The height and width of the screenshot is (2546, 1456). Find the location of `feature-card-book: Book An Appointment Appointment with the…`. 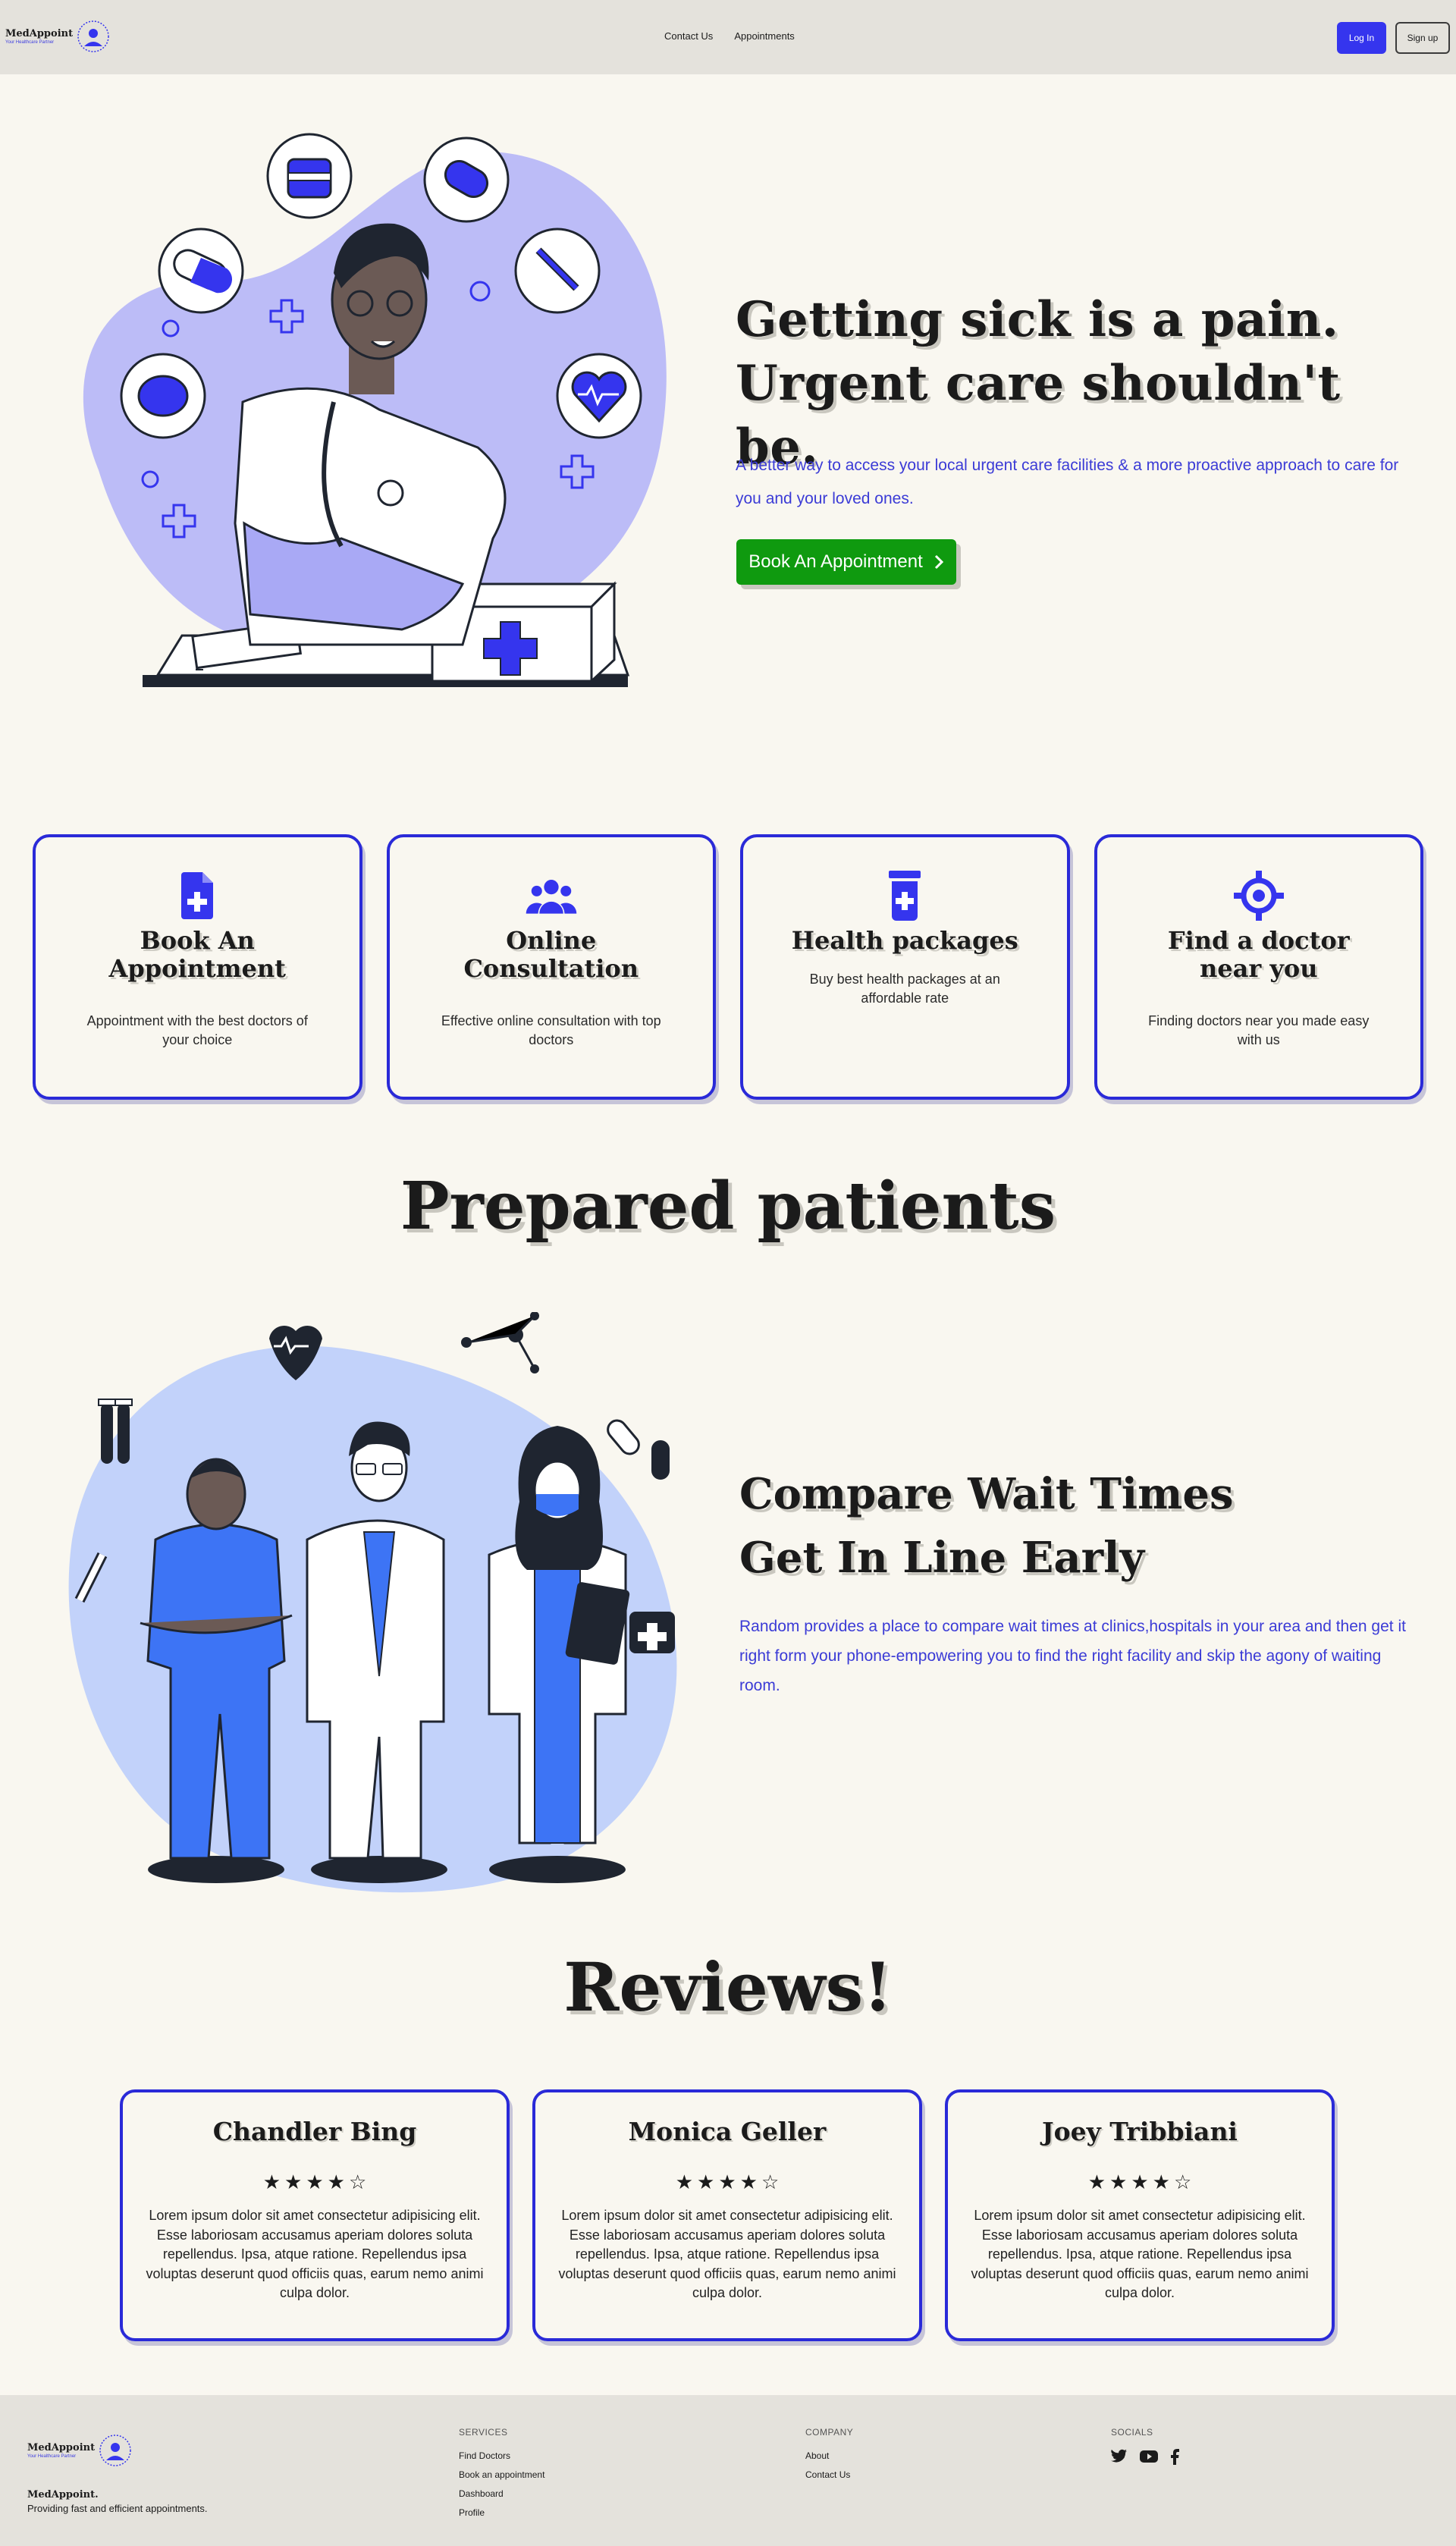

feature-card-book: Book An Appointment Appointment with the… is located at coordinates (197, 967).